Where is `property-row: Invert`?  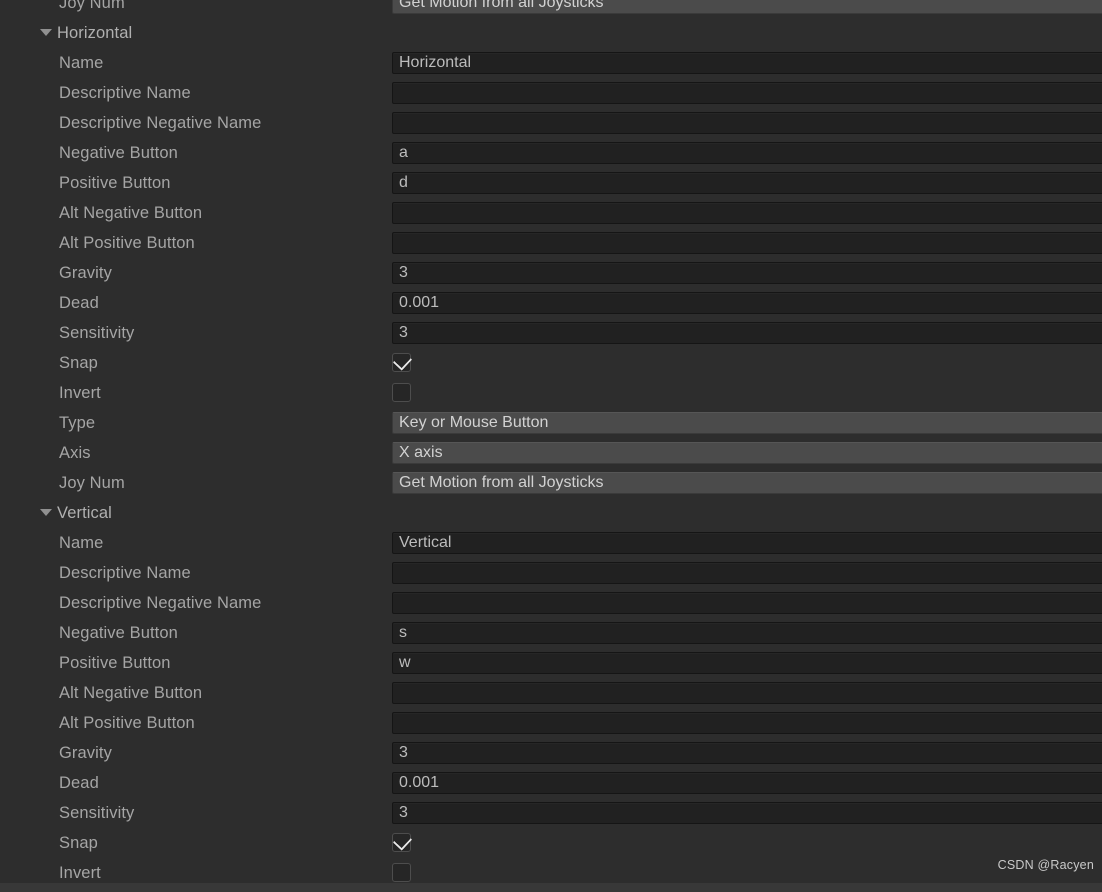 property-row: Invert is located at coordinates (551, 393).